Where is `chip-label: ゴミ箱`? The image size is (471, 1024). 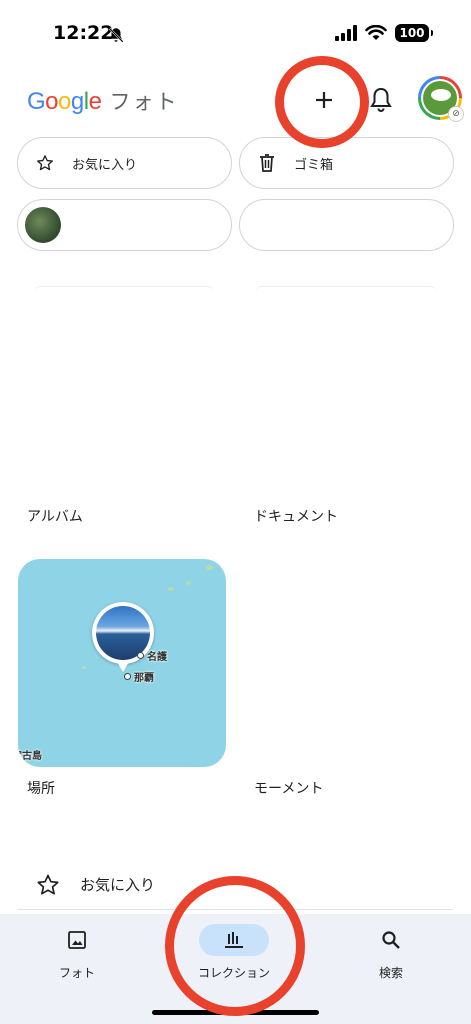
chip-label: ゴミ箱 is located at coordinates (314, 165).